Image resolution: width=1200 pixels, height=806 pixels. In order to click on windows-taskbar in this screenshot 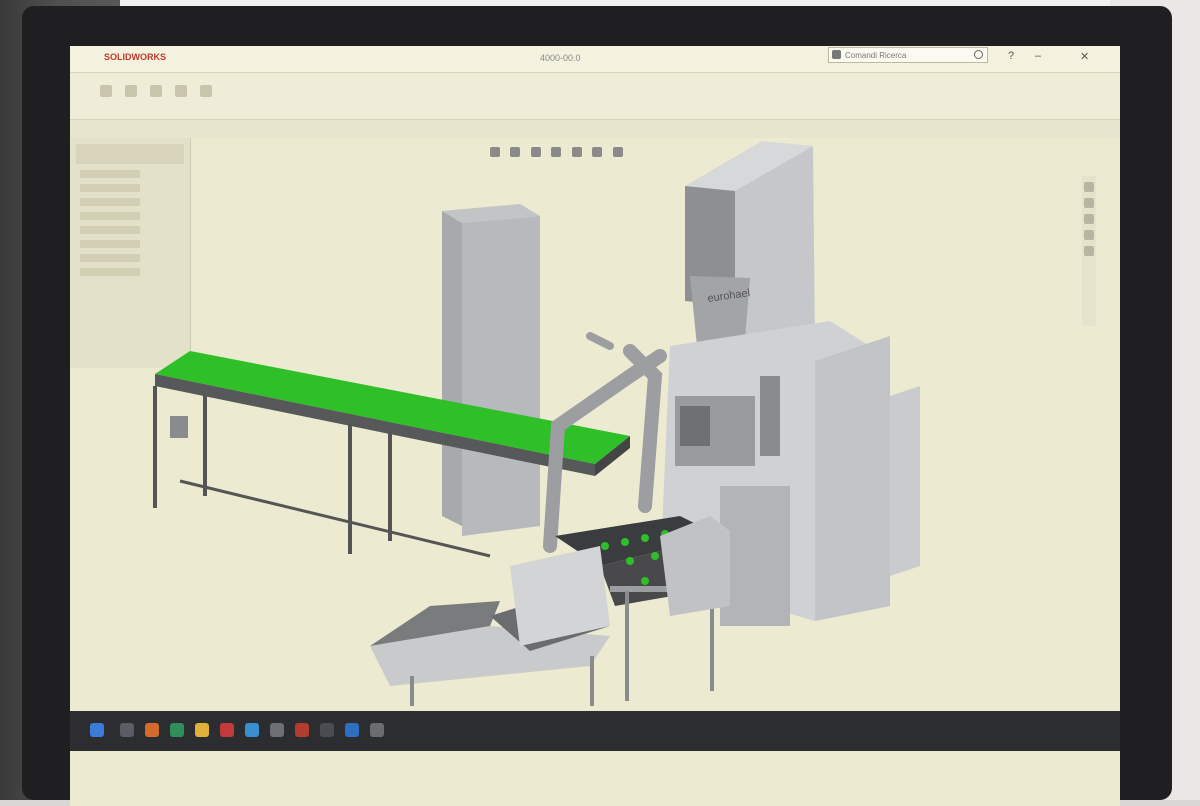, I will do `click(595, 731)`.